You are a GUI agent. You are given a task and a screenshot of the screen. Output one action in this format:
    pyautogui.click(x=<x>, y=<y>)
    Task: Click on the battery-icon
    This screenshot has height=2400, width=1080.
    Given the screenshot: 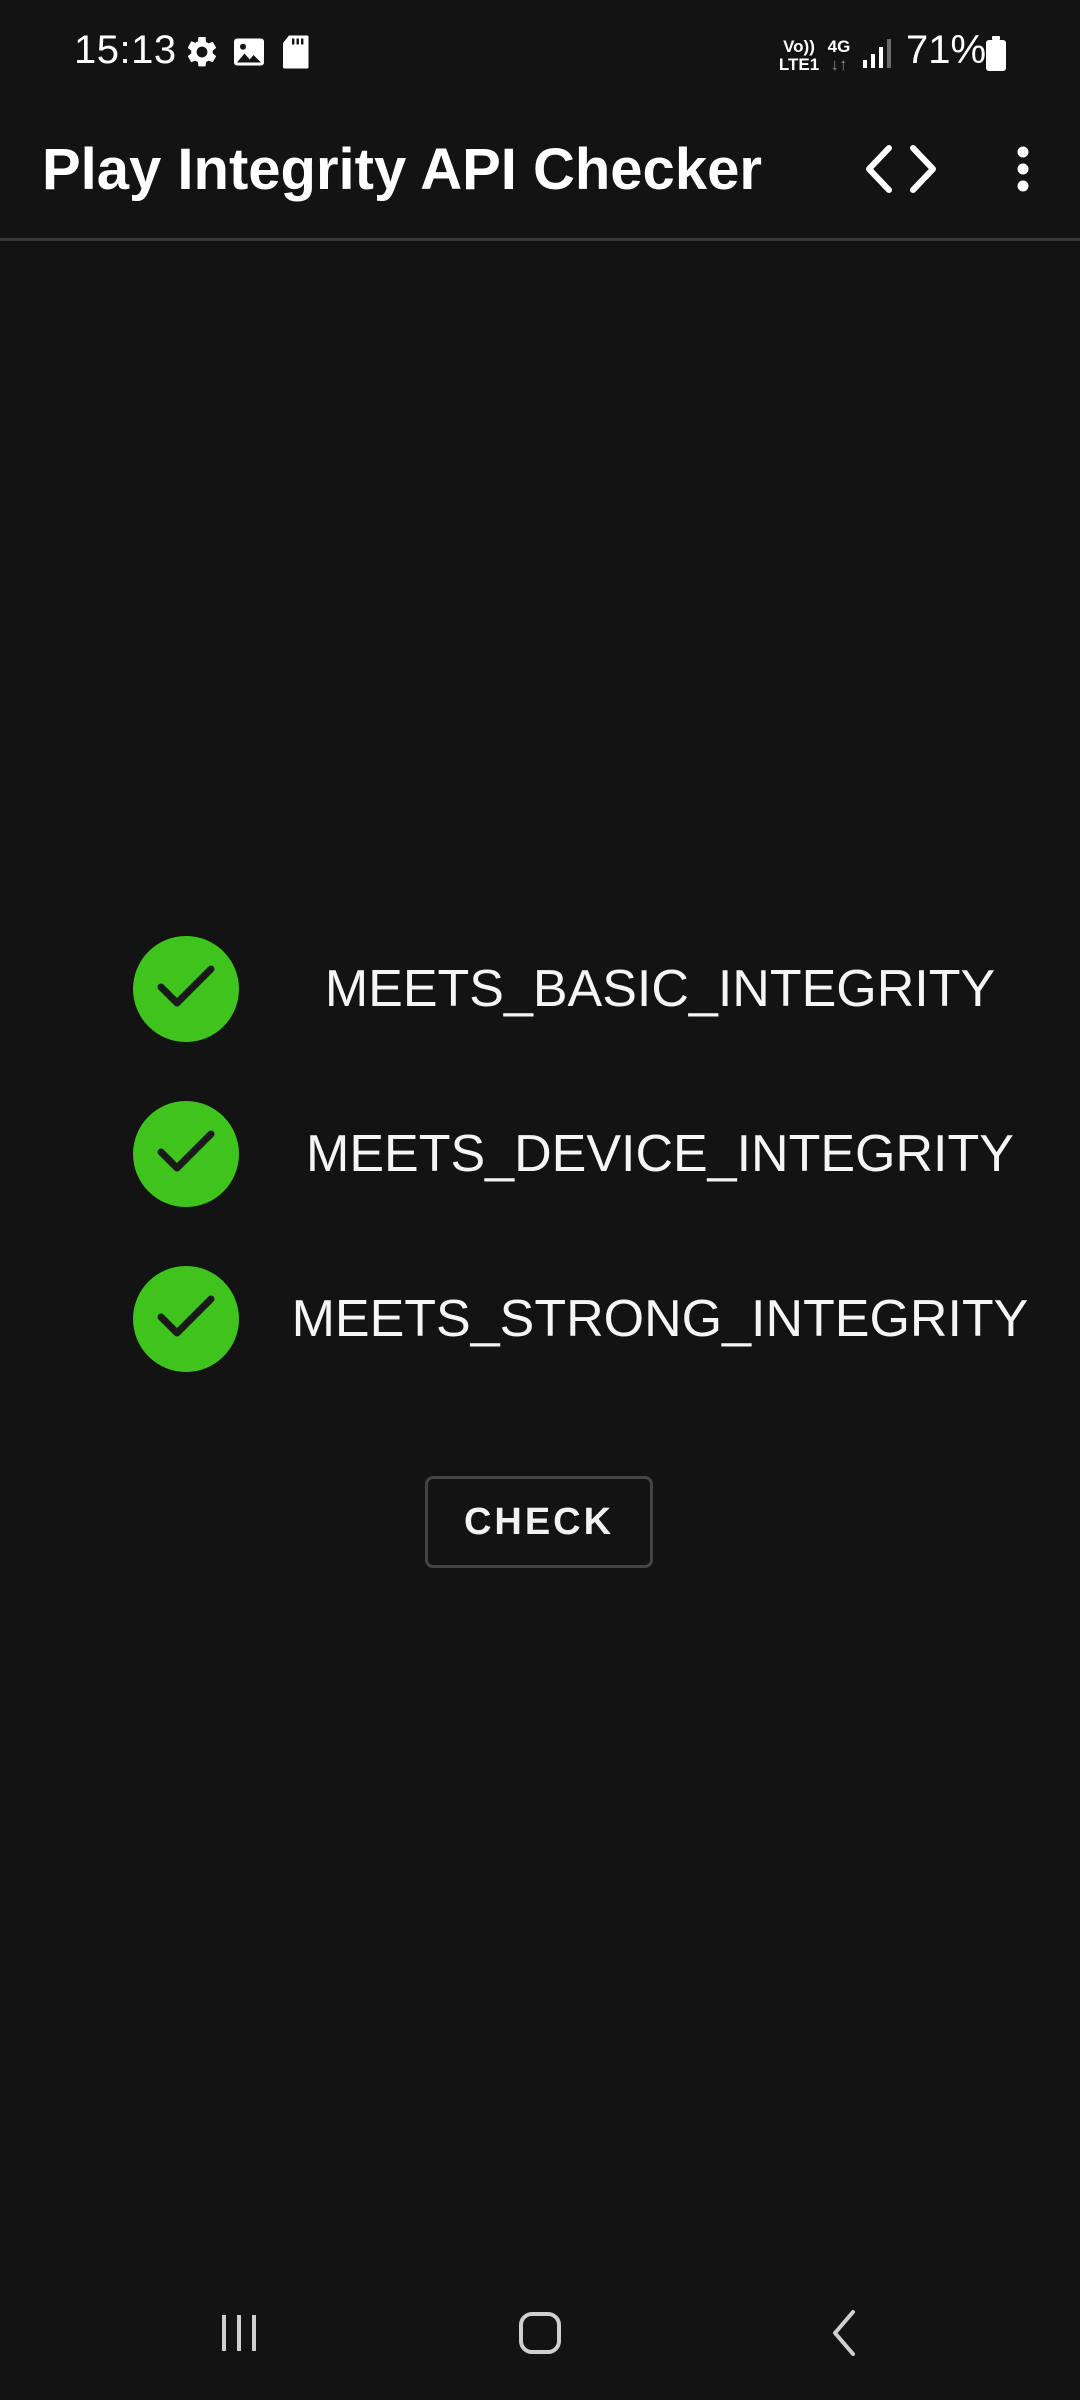 What is the action you would take?
    pyautogui.click(x=996, y=56)
    